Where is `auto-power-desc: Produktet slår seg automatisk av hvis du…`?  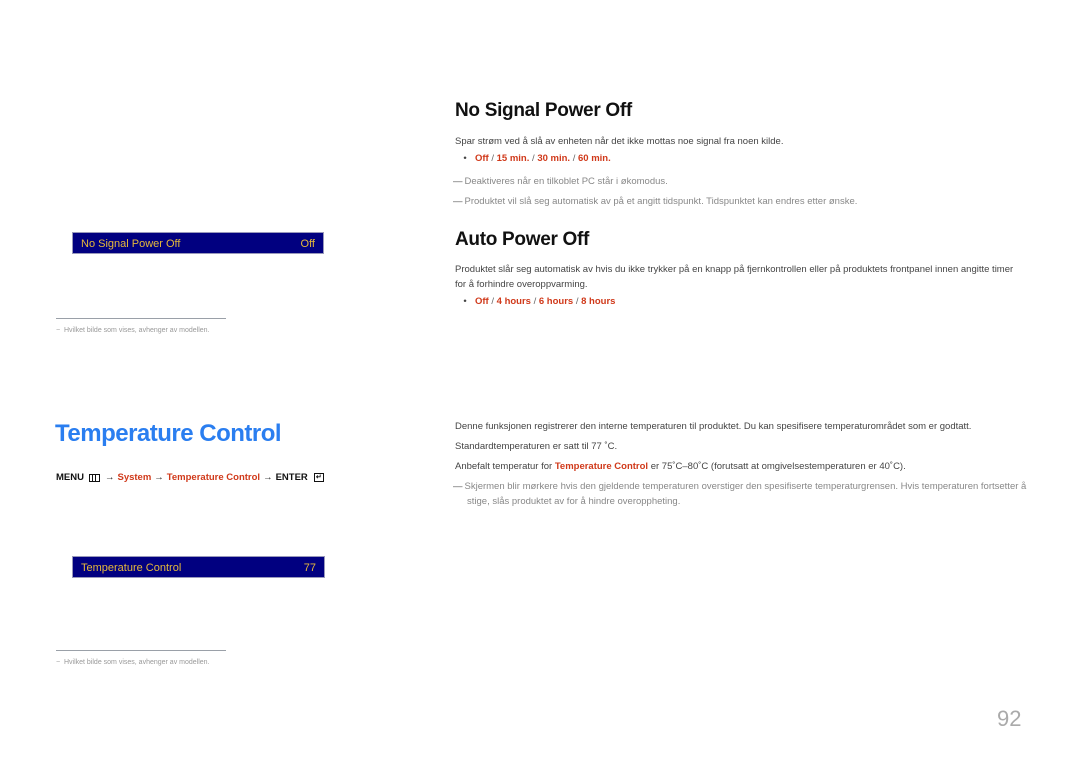 auto-power-desc: Produktet slår seg automatisk av hvis du… is located at coordinates (734, 277).